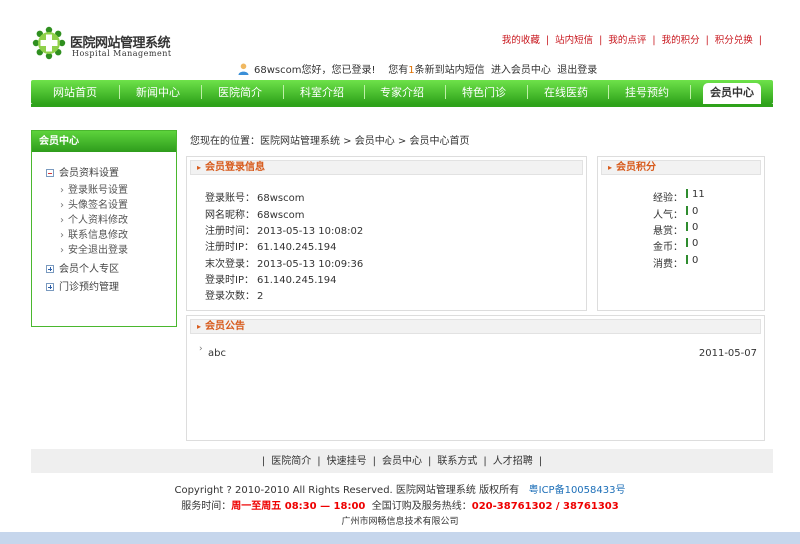  Describe the element at coordinates (104, 141) in the screenshot. I see `sidebar-title: 会员中心` at that location.